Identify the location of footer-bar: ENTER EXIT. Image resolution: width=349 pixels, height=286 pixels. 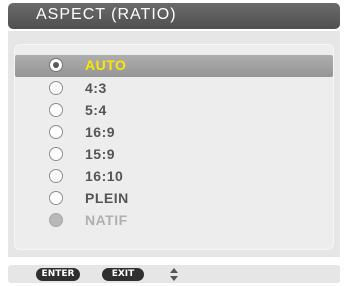
(174, 272).